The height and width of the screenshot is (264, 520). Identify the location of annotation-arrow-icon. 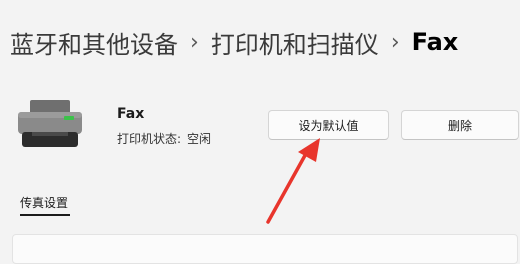
(293, 181).